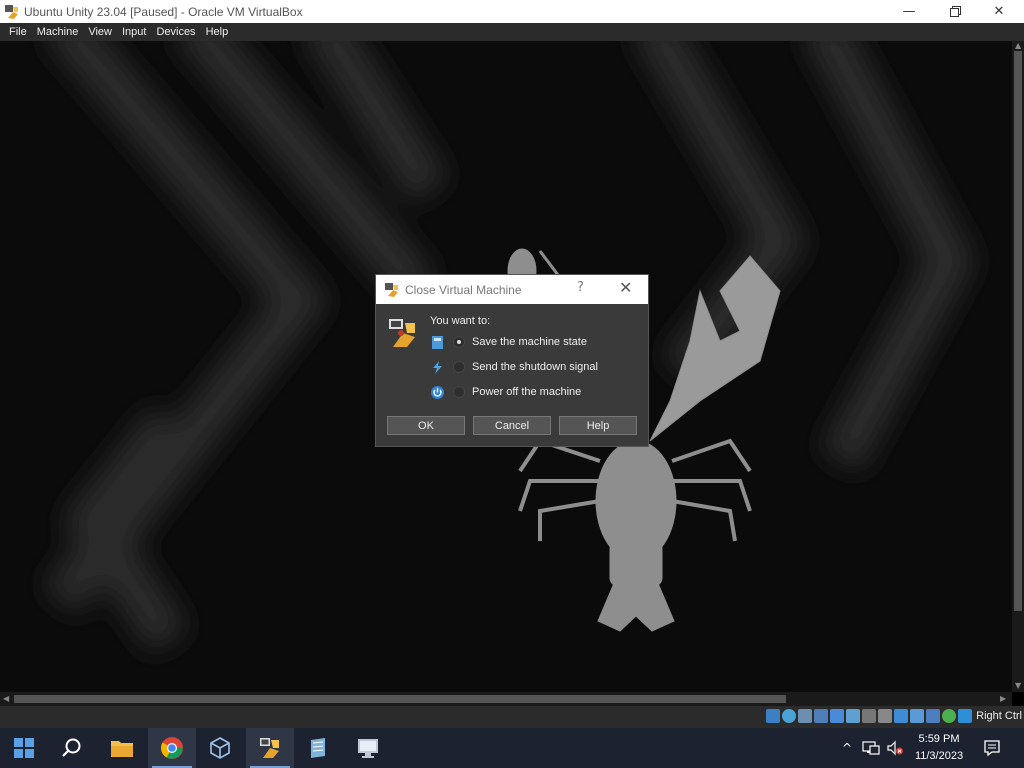  I want to click on restore-icon, so click(955, 11).